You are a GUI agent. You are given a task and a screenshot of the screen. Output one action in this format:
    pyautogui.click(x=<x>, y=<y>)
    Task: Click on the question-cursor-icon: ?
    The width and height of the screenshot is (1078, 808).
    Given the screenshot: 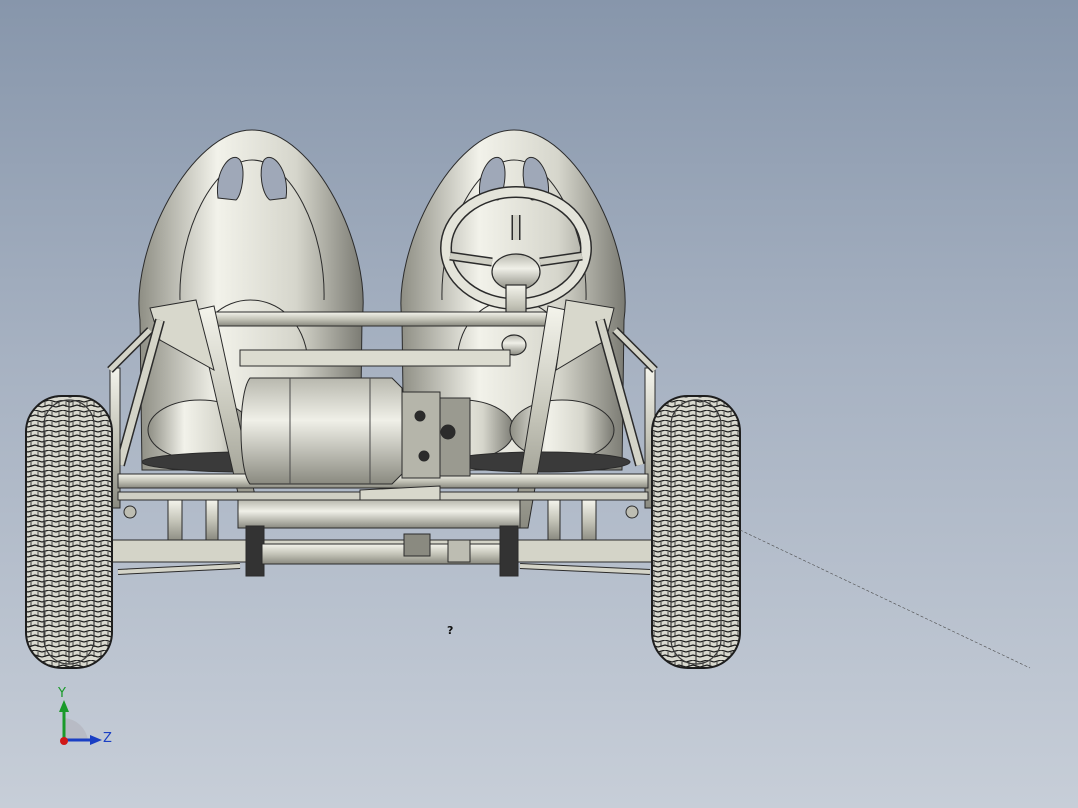 What is the action you would take?
    pyautogui.click(x=450, y=630)
    